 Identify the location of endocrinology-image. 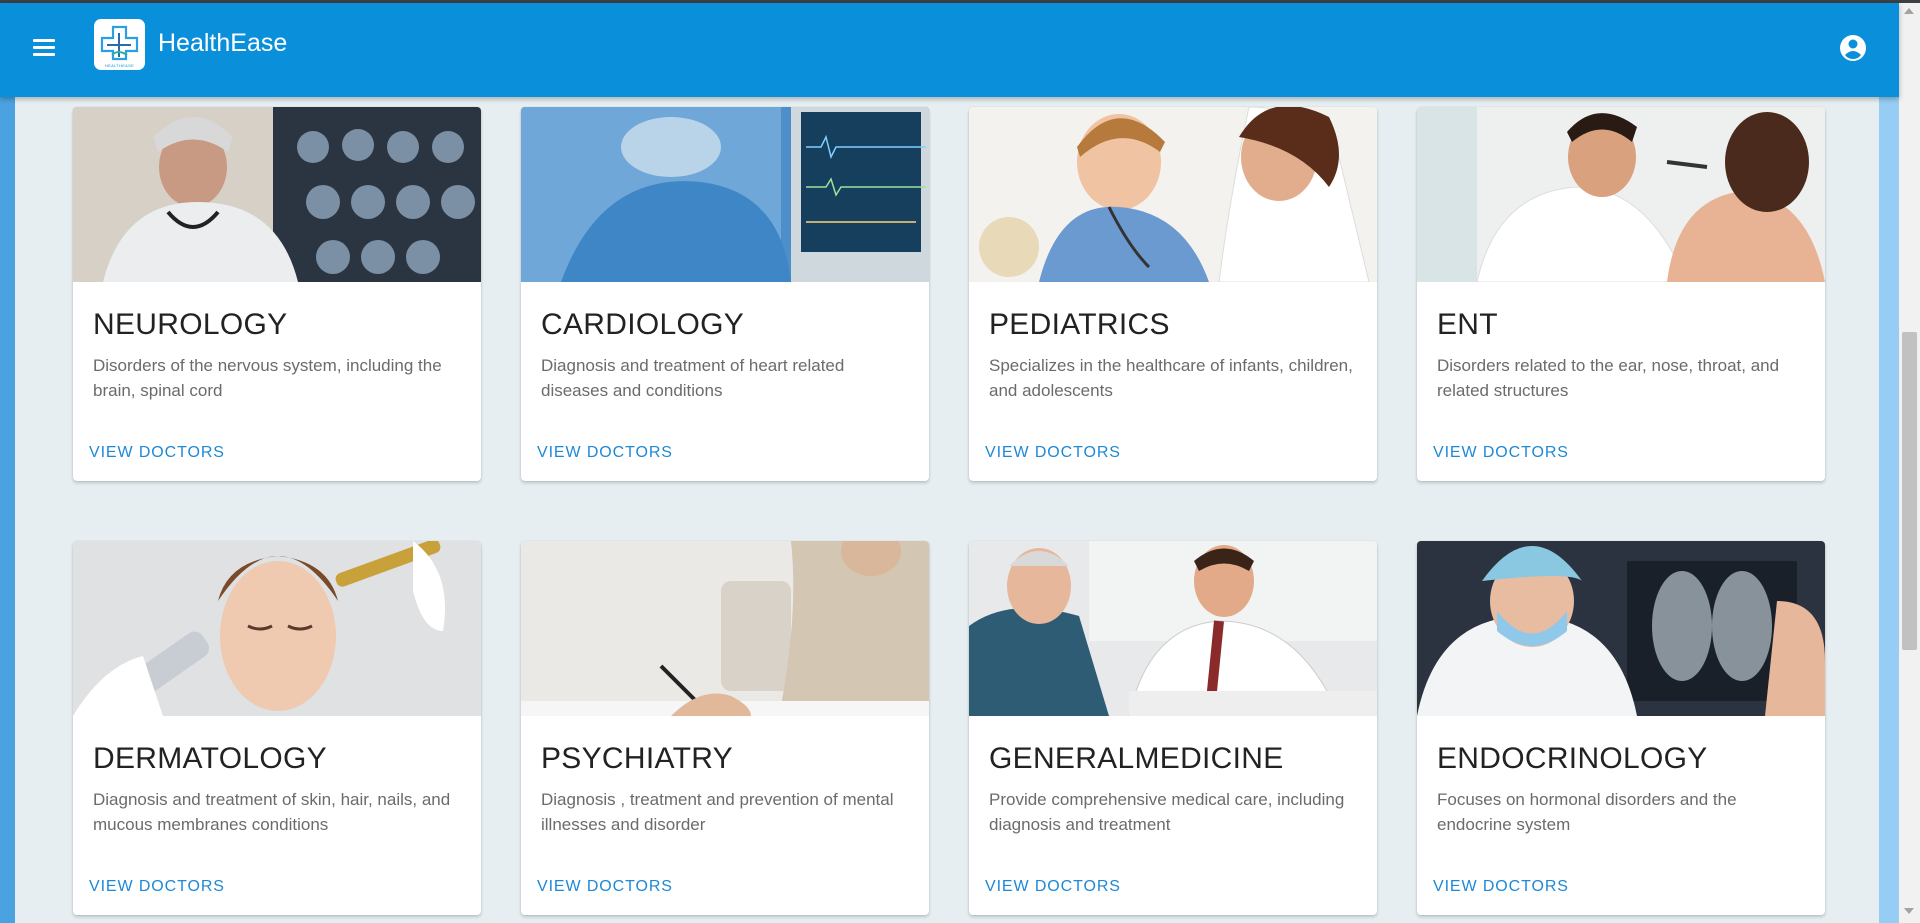
(1621, 628).